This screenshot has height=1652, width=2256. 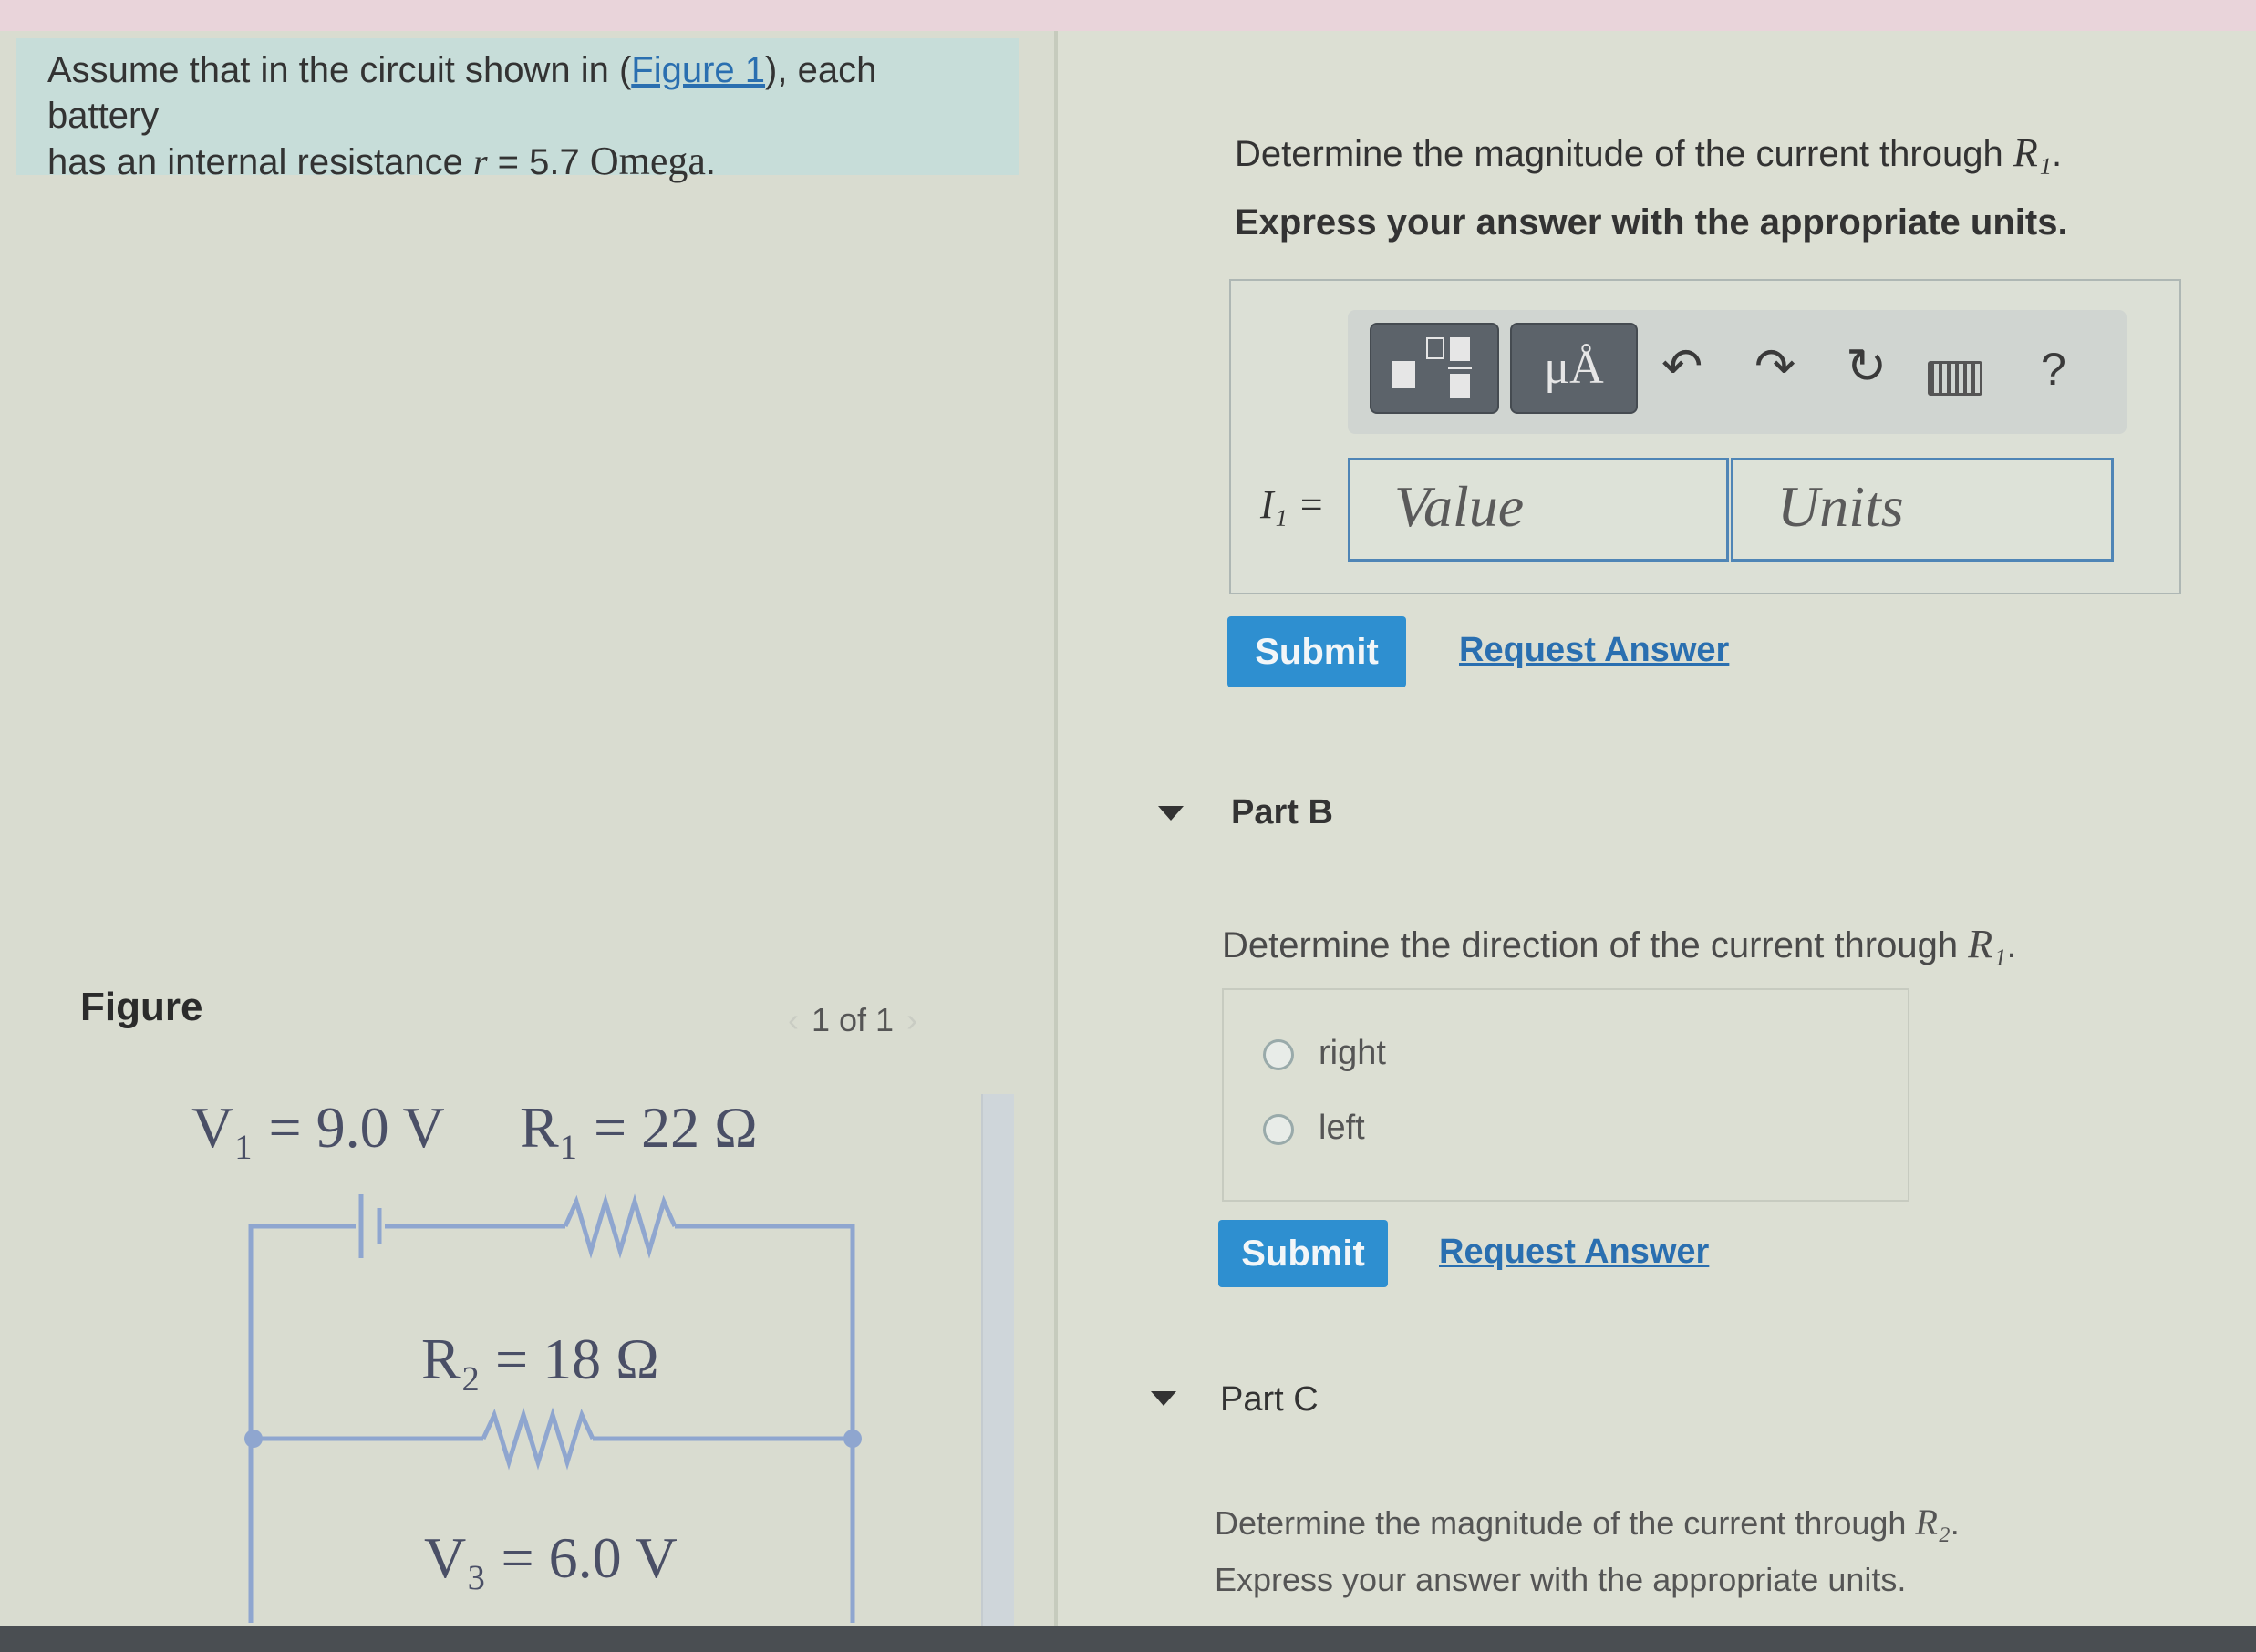 I want to click on figure-link: Figure 1, so click(x=698, y=70).